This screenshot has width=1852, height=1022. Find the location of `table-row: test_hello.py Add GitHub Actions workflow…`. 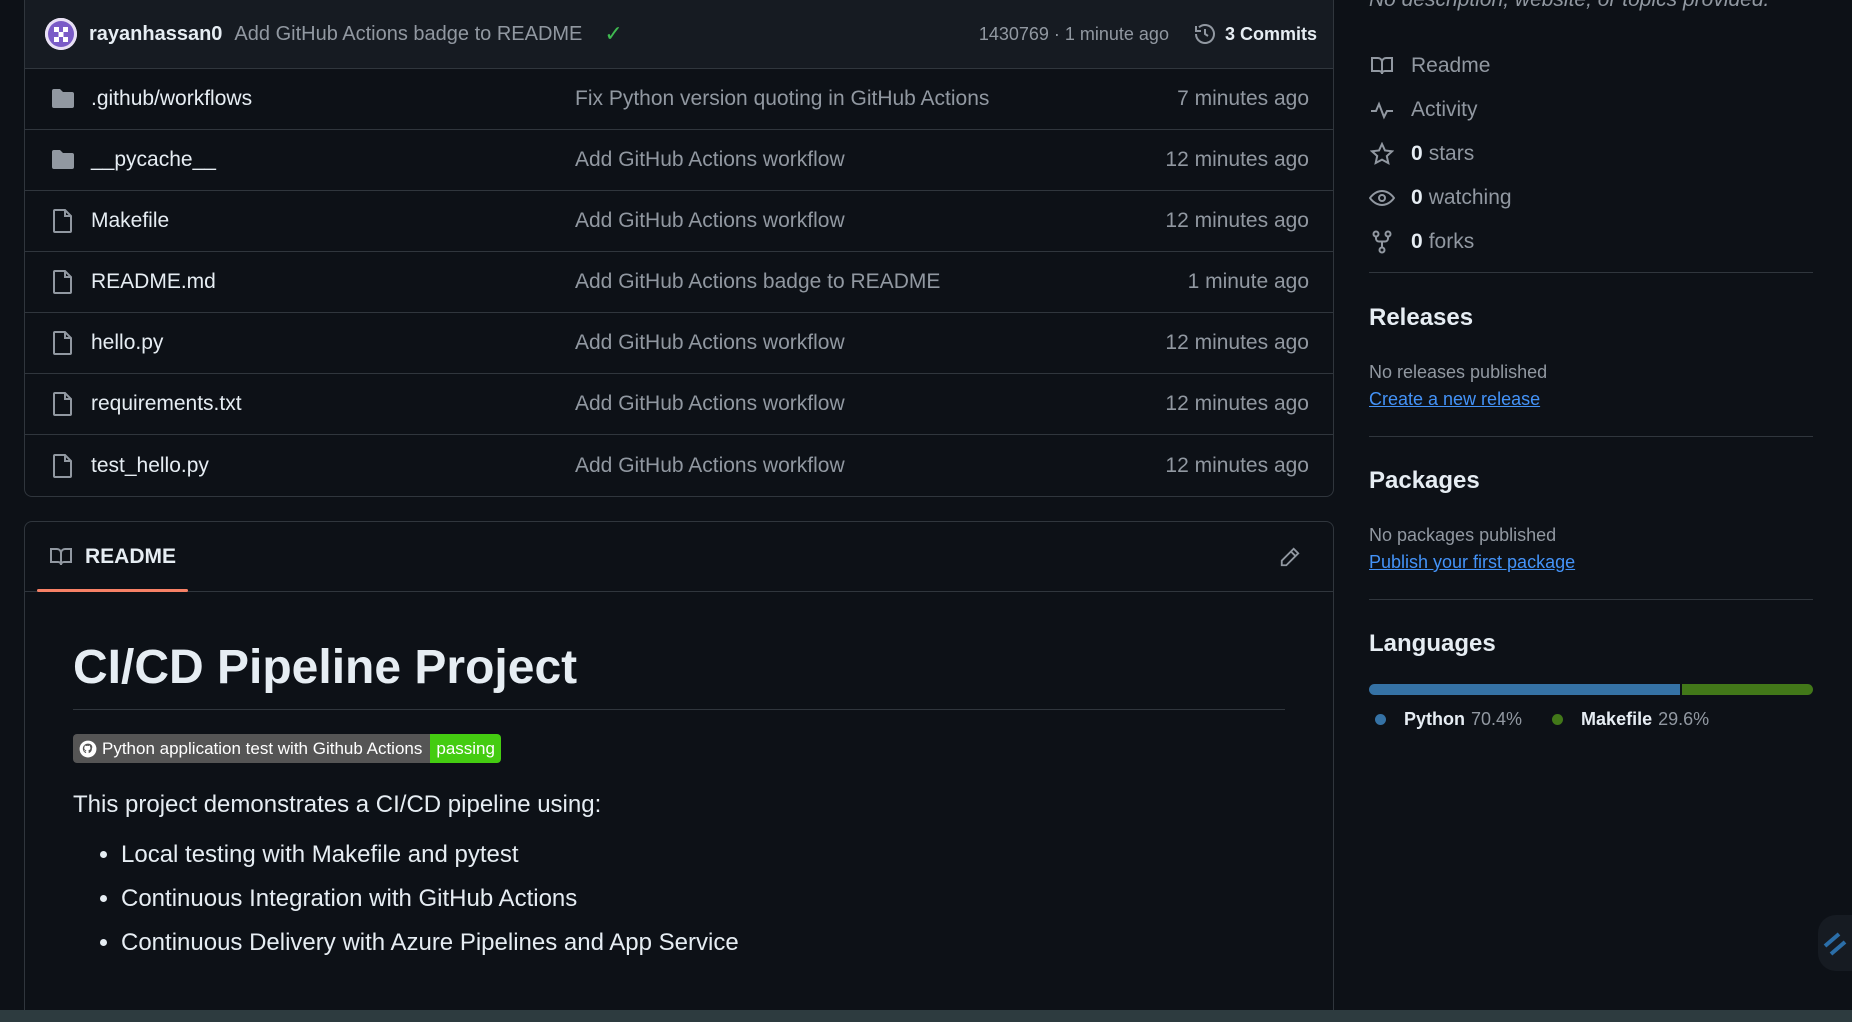

table-row: test_hello.py Add GitHub Actions workflow… is located at coordinates (679, 465).